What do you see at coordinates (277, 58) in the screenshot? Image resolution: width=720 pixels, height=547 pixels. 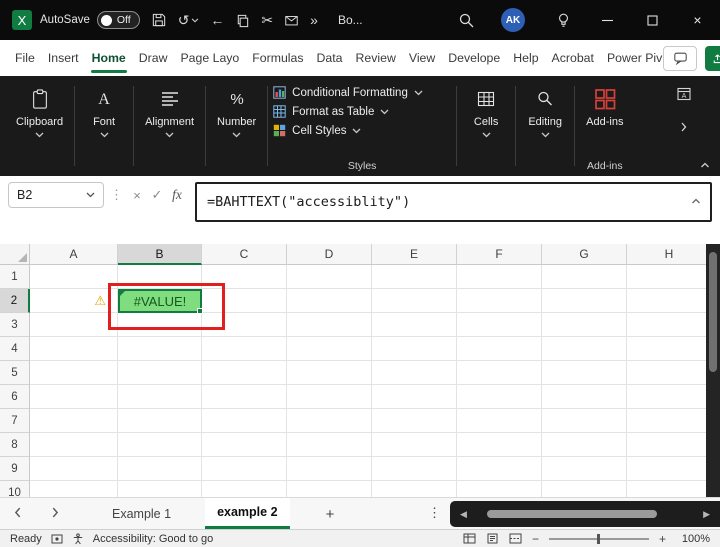 I see `menu-tab-formulas: Formulas` at bounding box center [277, 58].